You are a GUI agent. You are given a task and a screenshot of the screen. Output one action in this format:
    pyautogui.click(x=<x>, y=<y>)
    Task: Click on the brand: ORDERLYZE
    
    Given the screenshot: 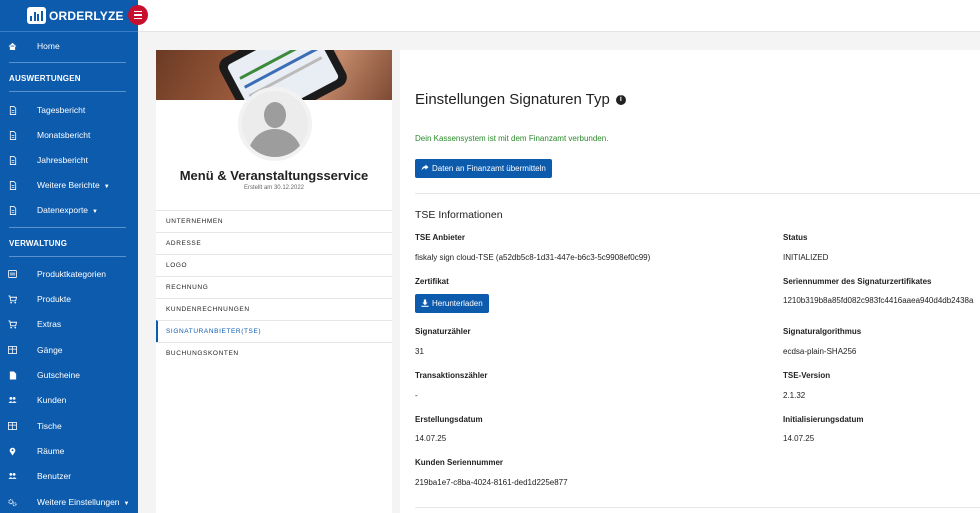 What is the action you would take?
    pyautogui.click(x=69, y=16)
    